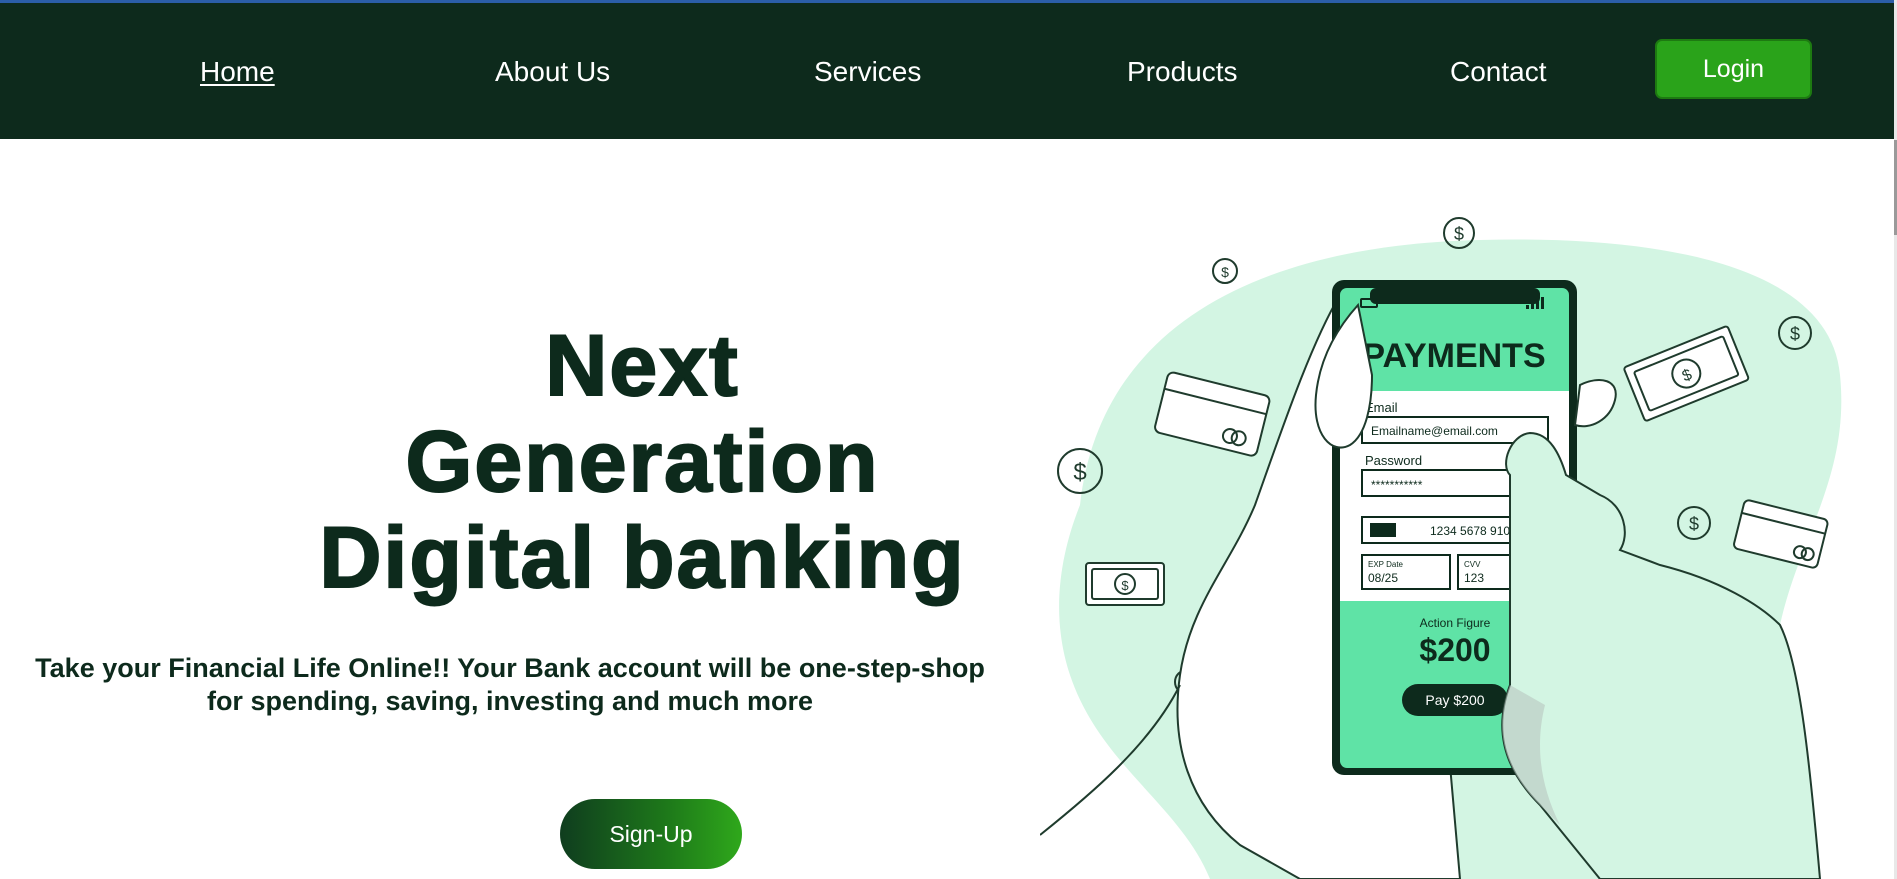 The width and height of the screenshot is (1897, 879). What do you see at coordinates (1393, 460) in the screenshot?
I see `phone-password-label: Password` at bounding box center [1393, 460].